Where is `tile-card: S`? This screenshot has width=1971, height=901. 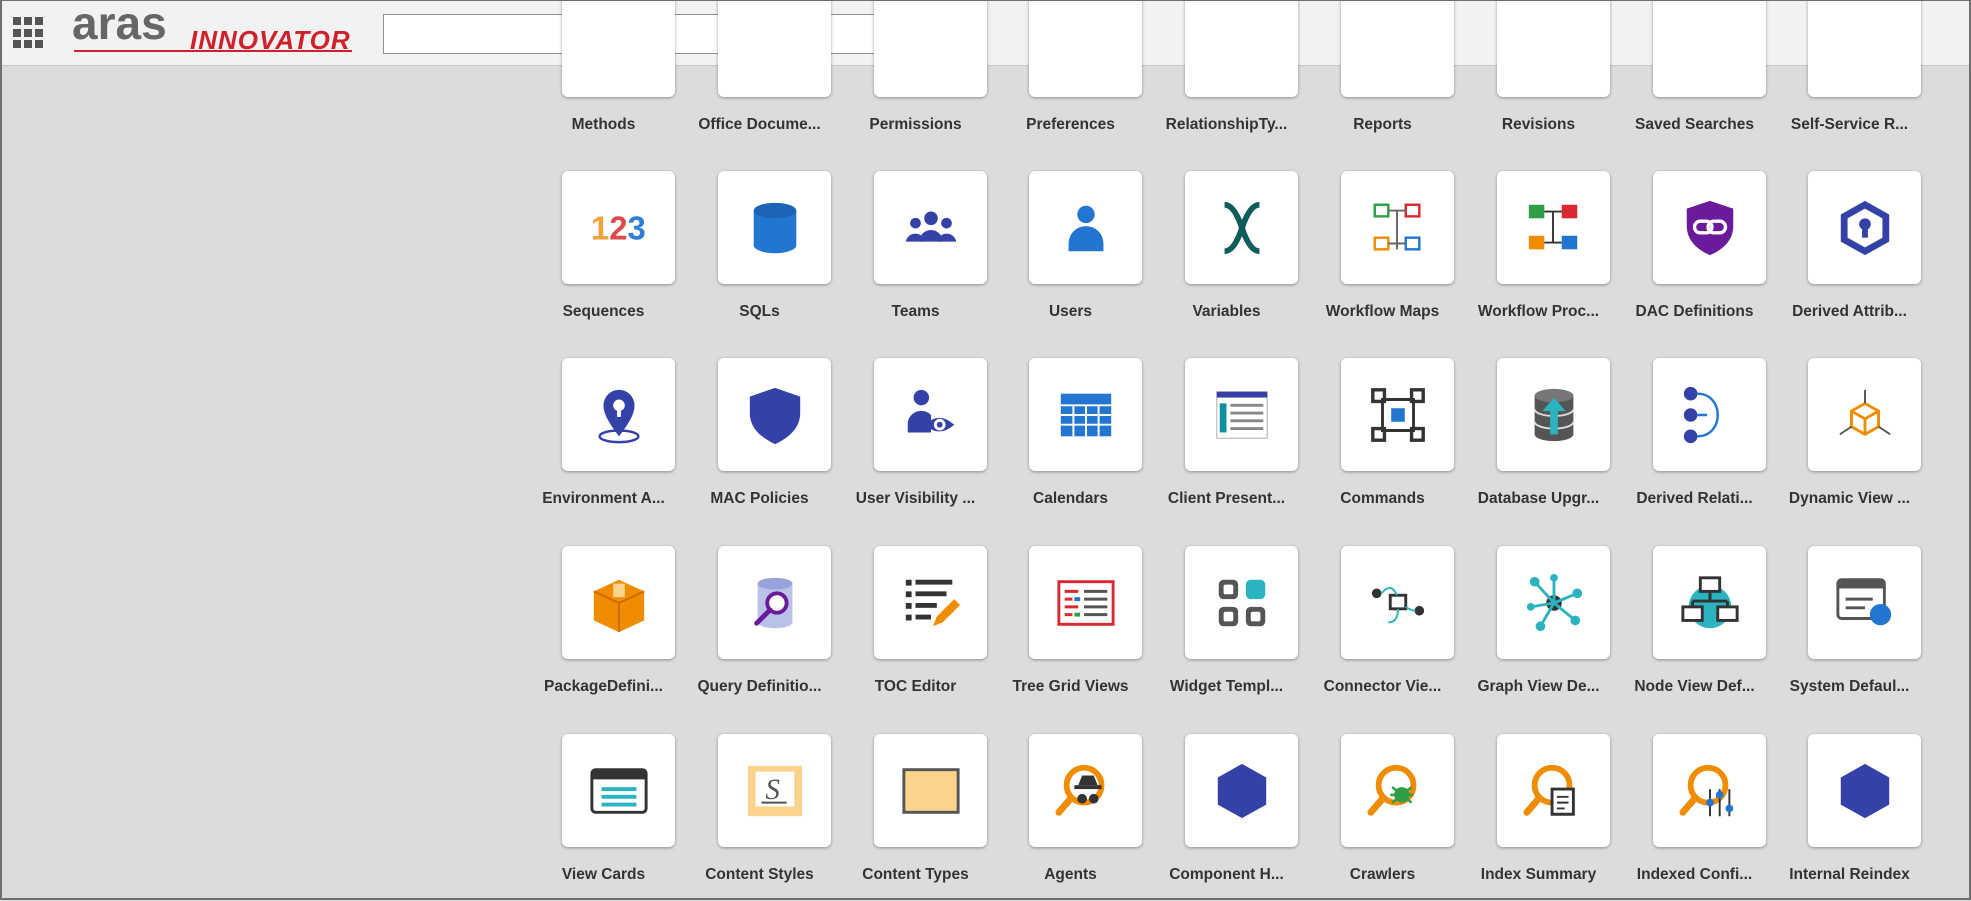 tile-card: S is located at coordinates (774, 790).